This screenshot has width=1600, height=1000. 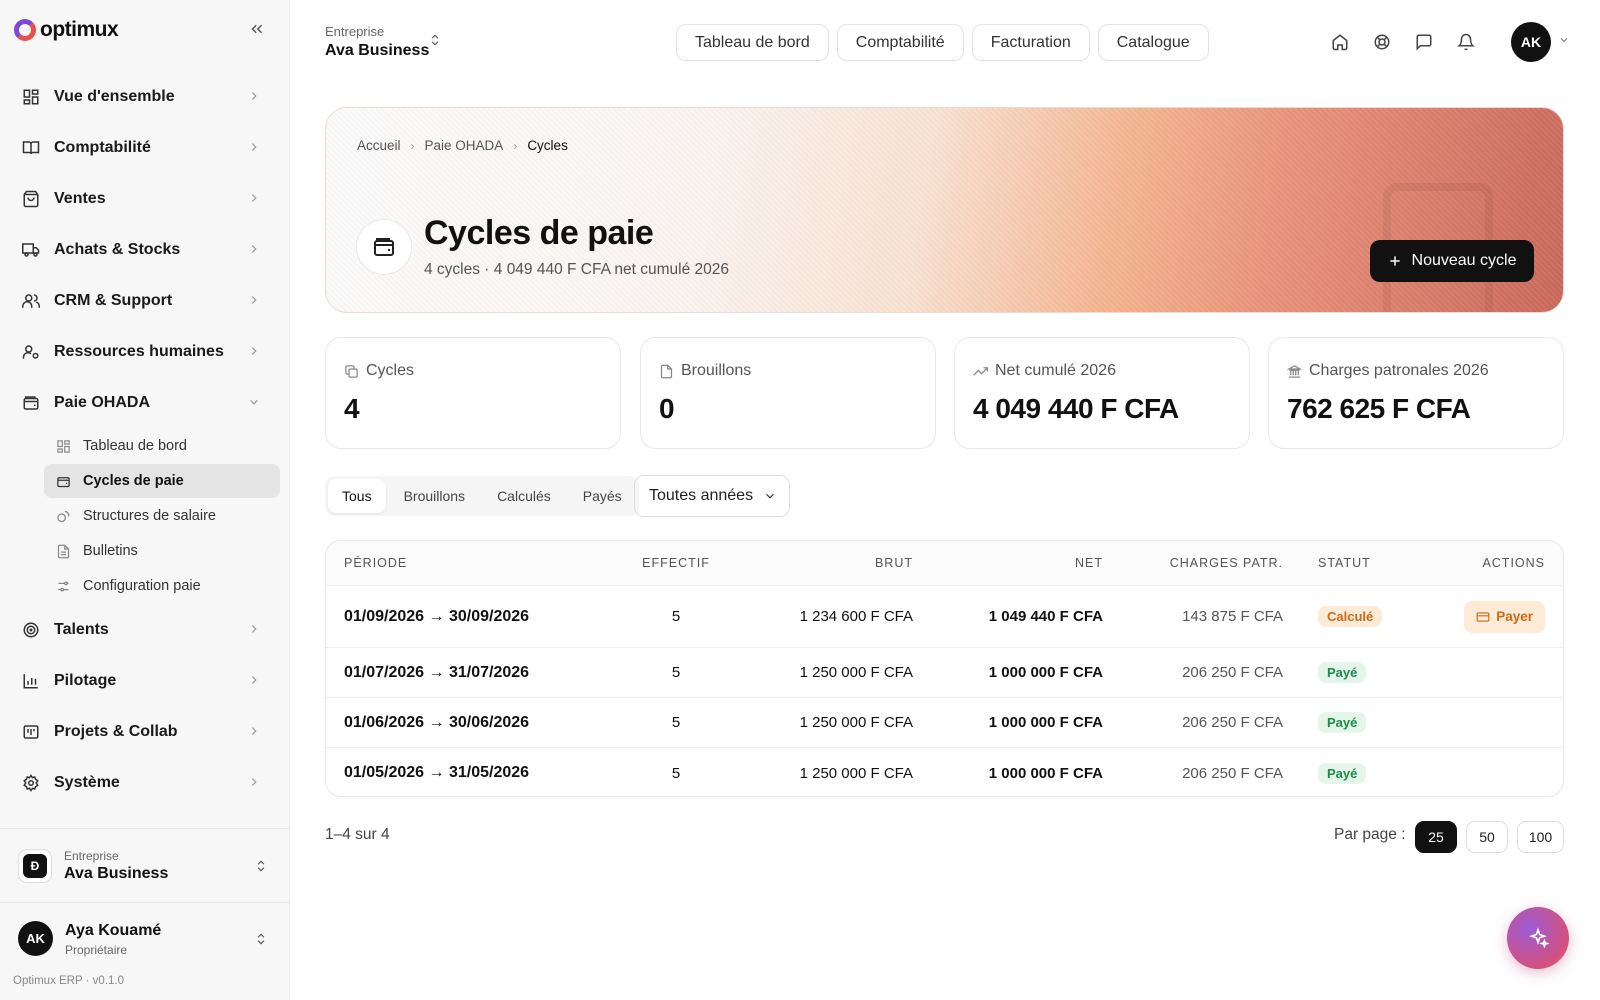 What do you see at coordinates (145, 680) in the screenshot?
I see `sidebar-item-pilotage: Pilotage` at bounding box center [145, 680].